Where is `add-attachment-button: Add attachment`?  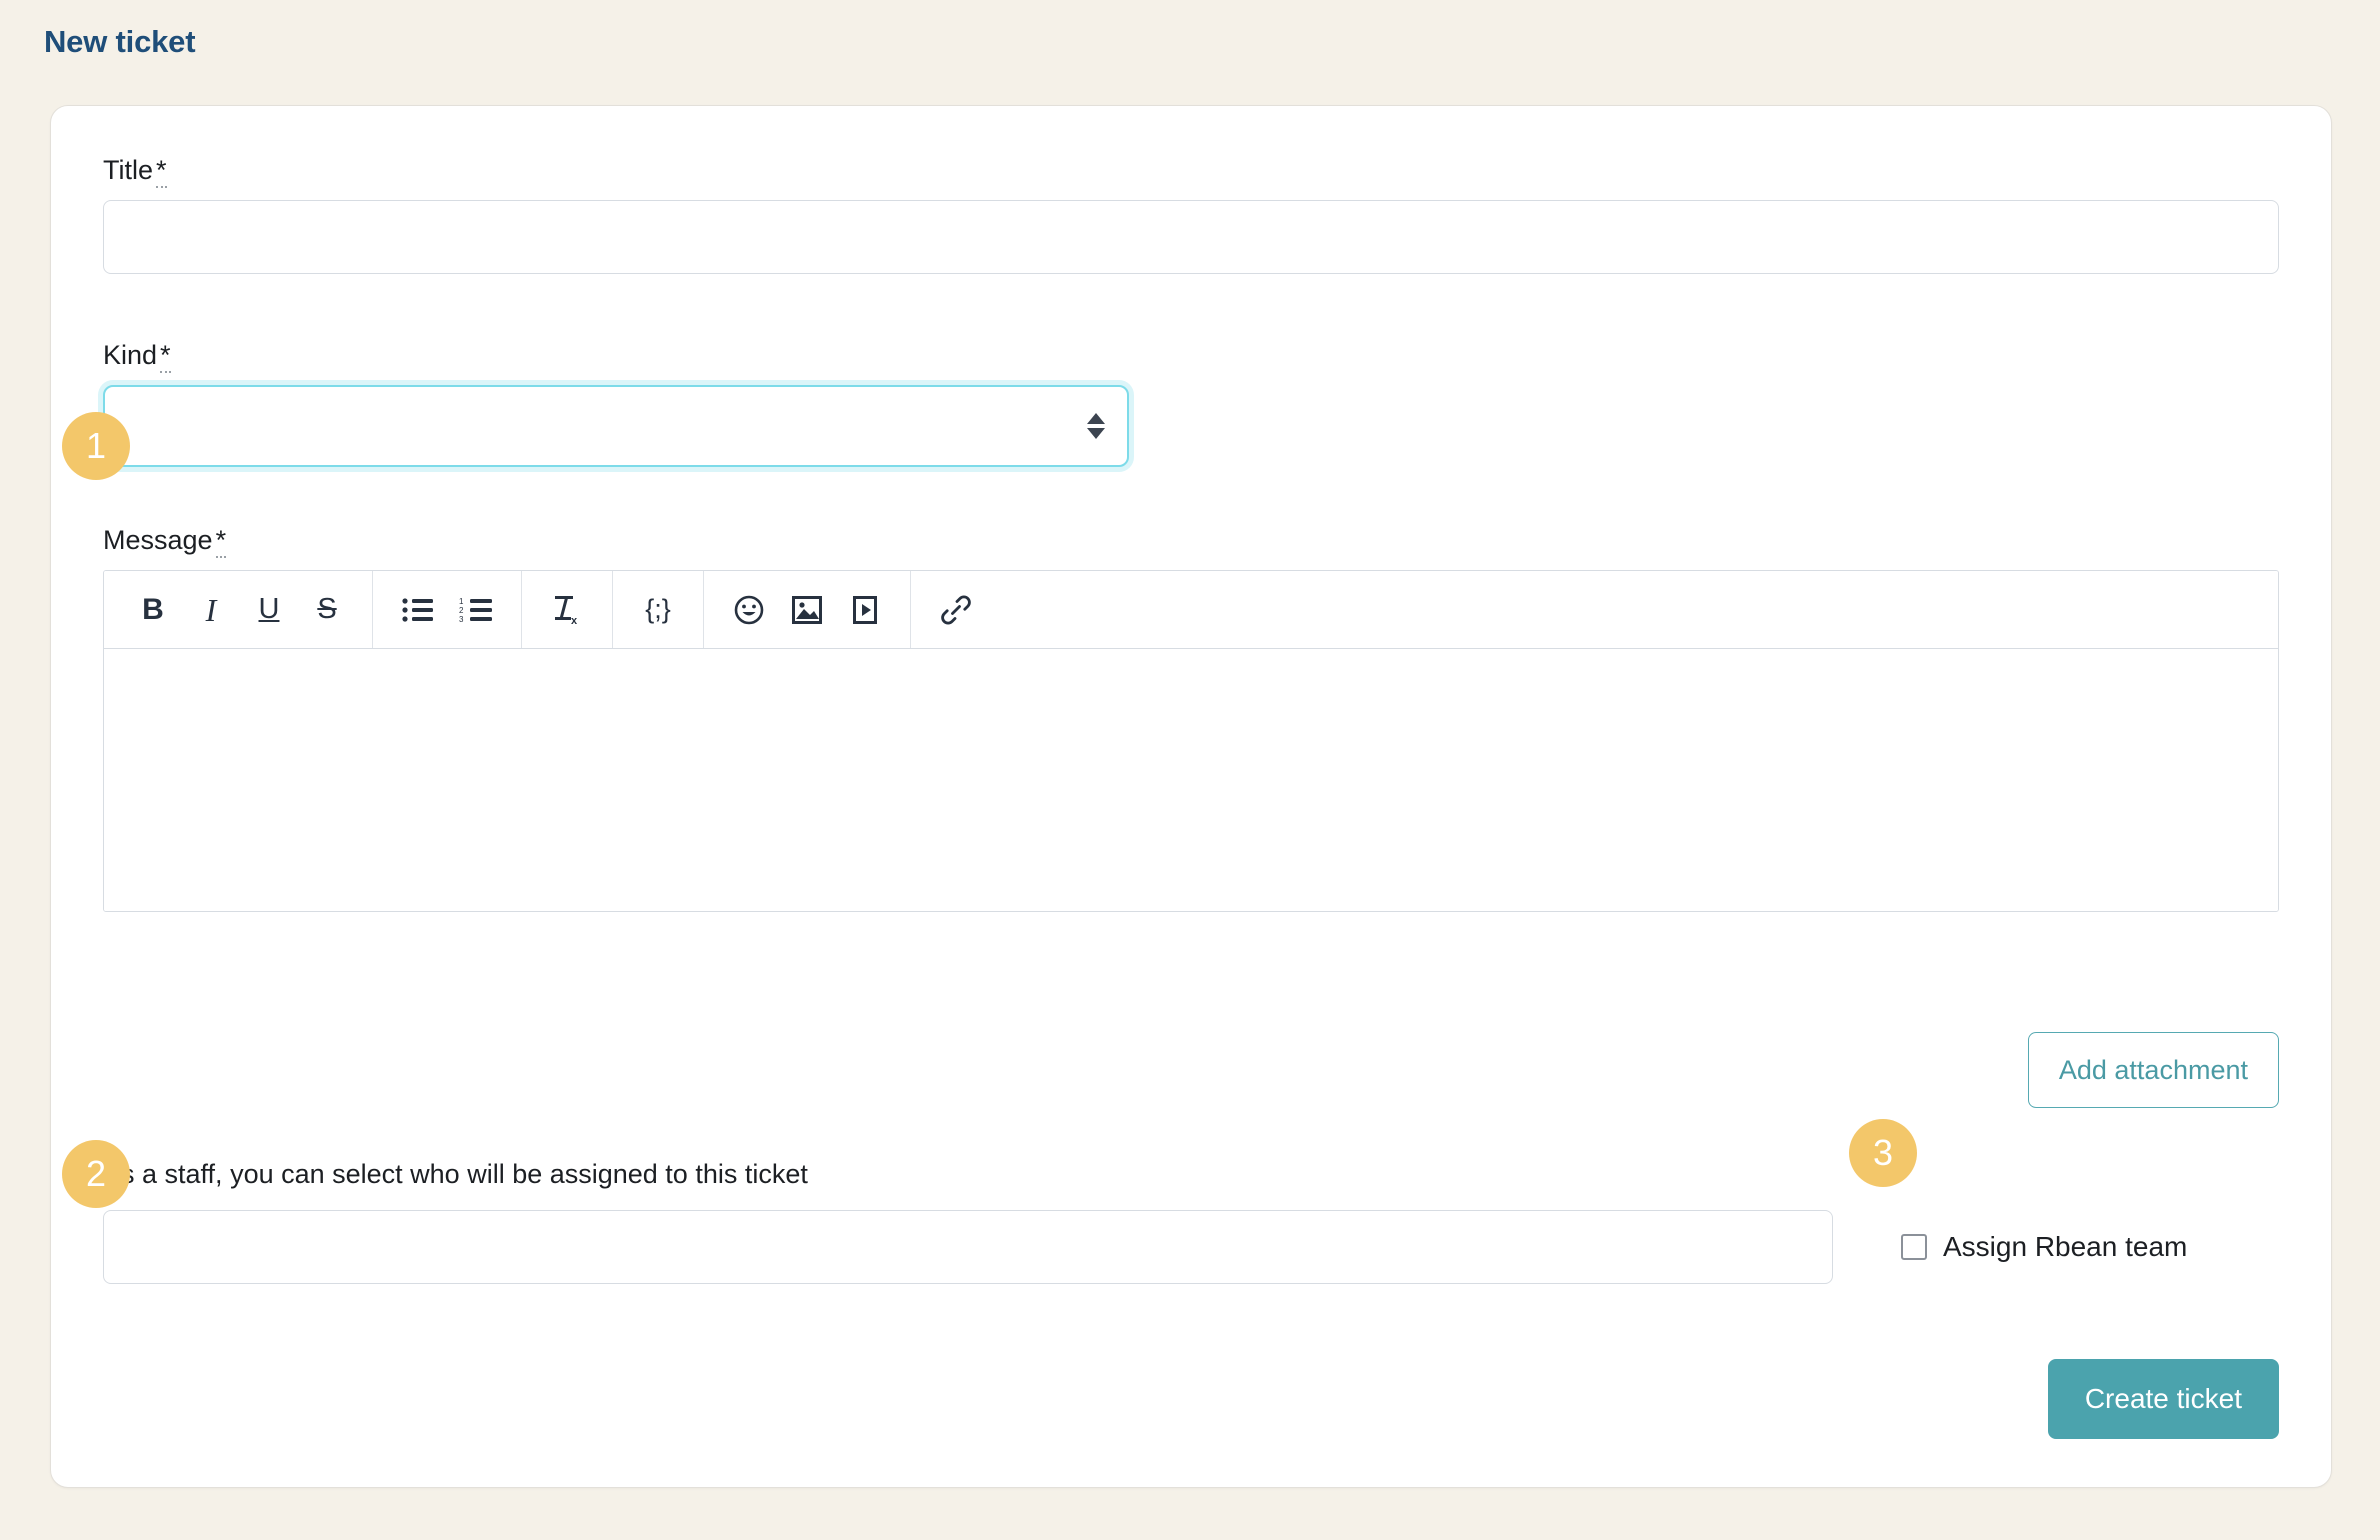 add-attachment-button: Add attachment is located at coordinates (2153, 1070).